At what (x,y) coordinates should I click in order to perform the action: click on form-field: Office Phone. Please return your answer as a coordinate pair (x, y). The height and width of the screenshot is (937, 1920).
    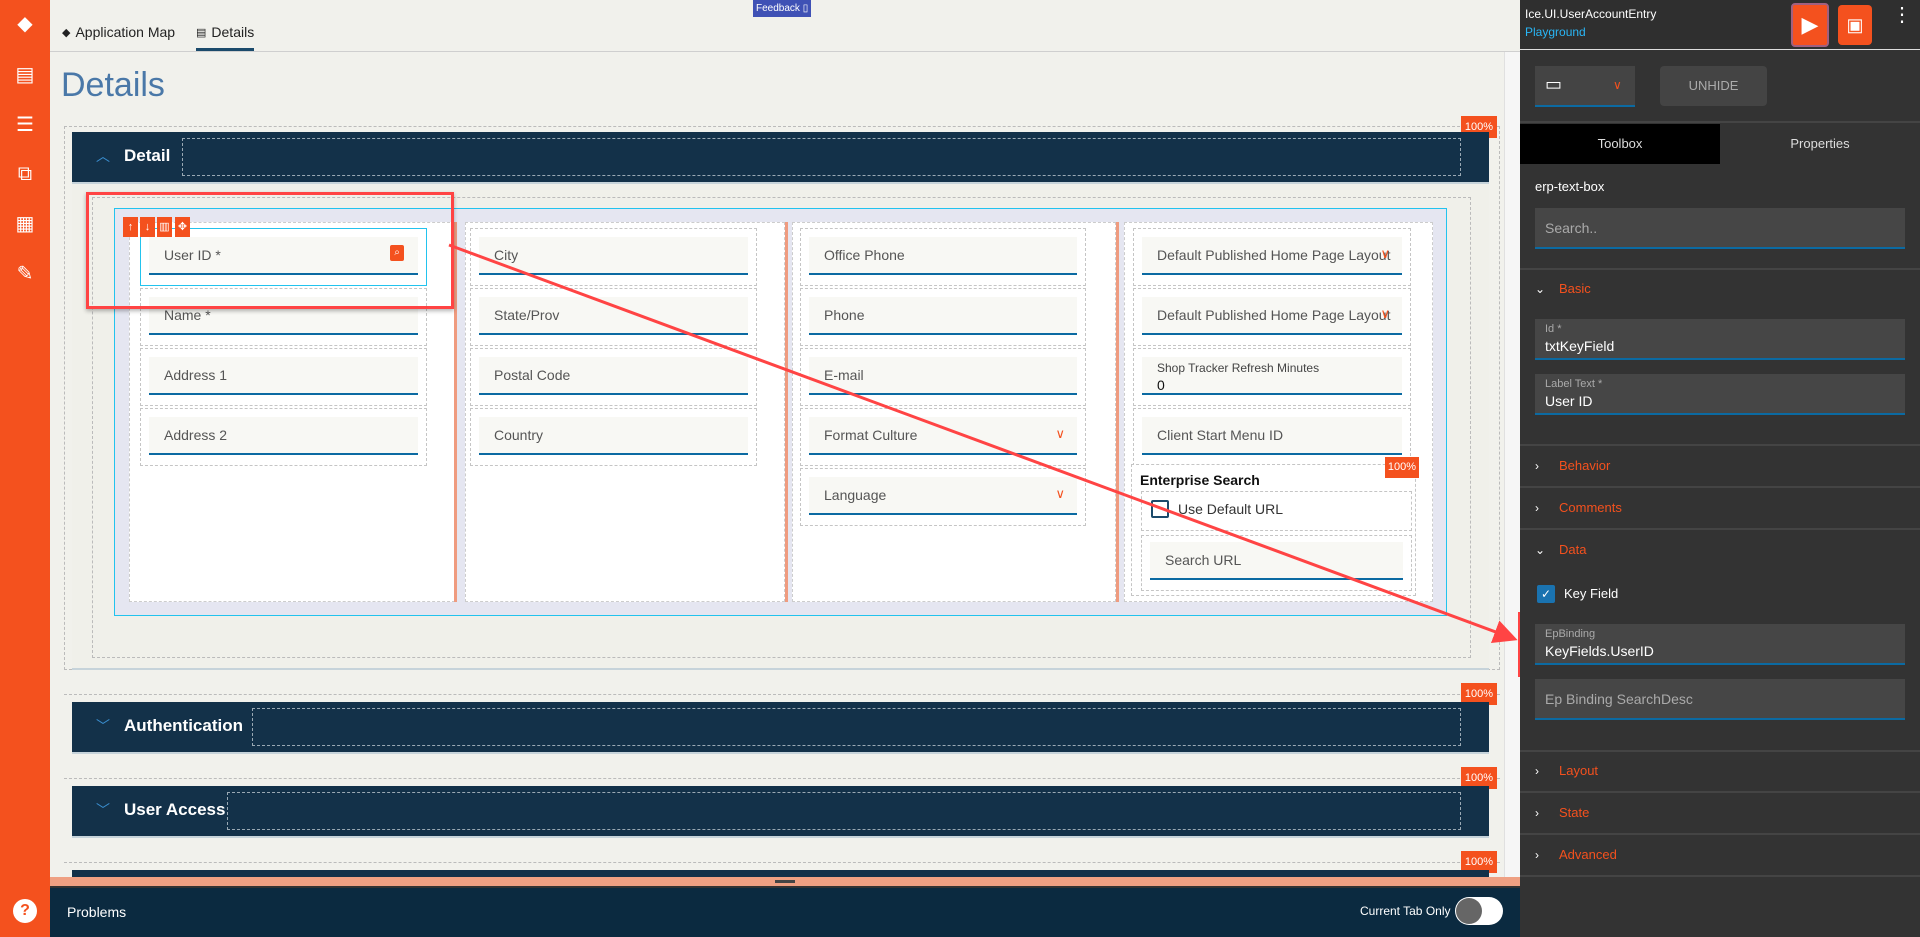
    Looking at the image, I should click on (943, 257).